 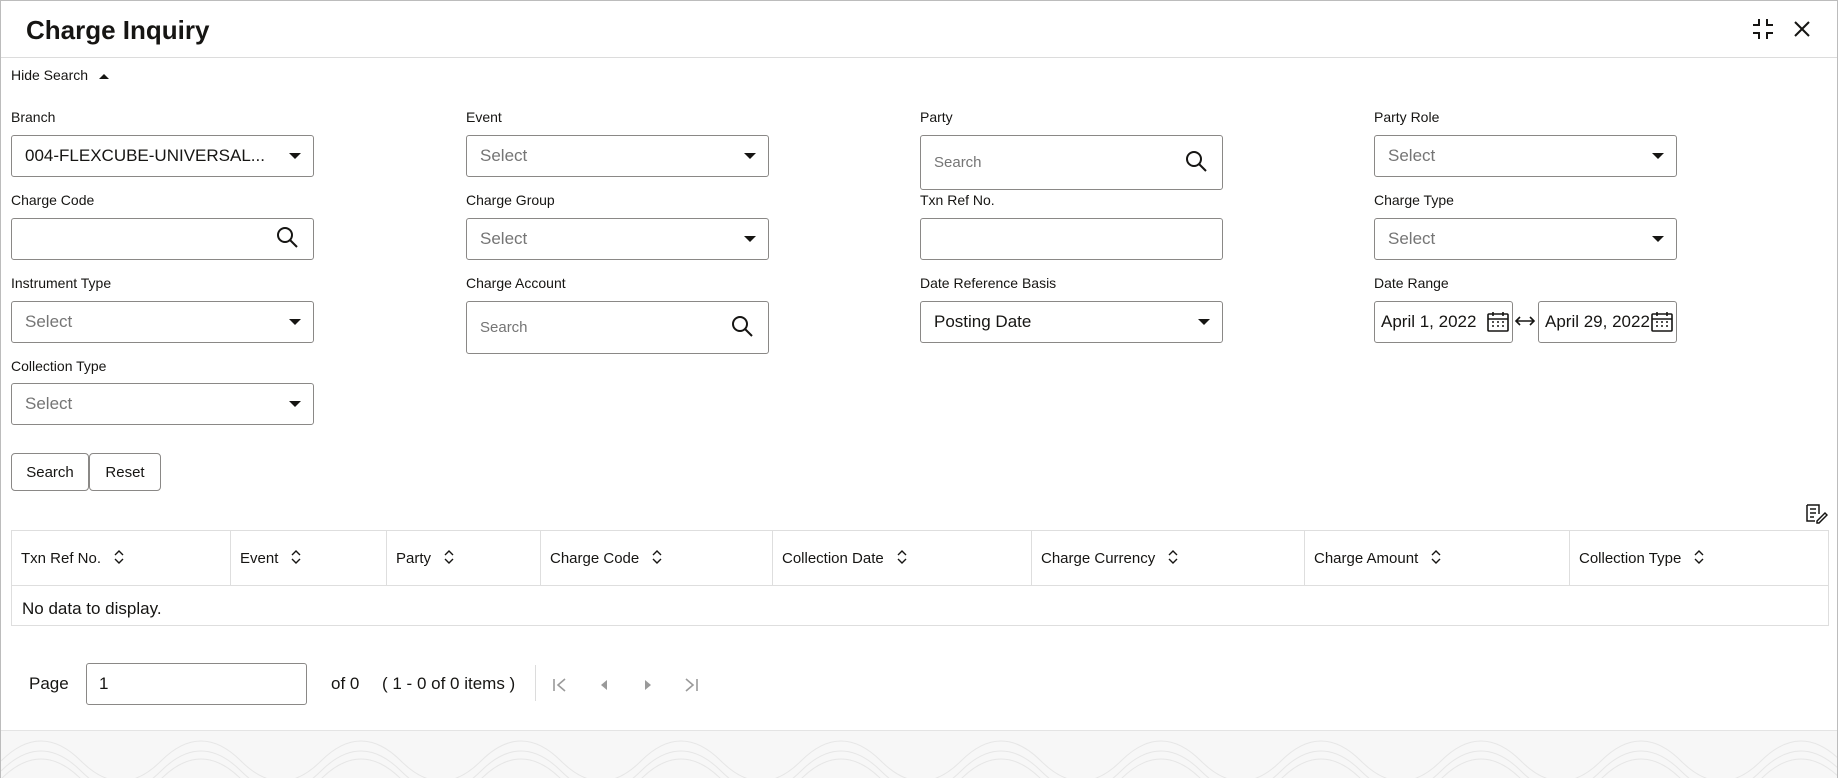 What do you see at coordinates (162, 322) in the screenshot?
I see `instrument-type-select: Select` at bounding box center [162, 322].